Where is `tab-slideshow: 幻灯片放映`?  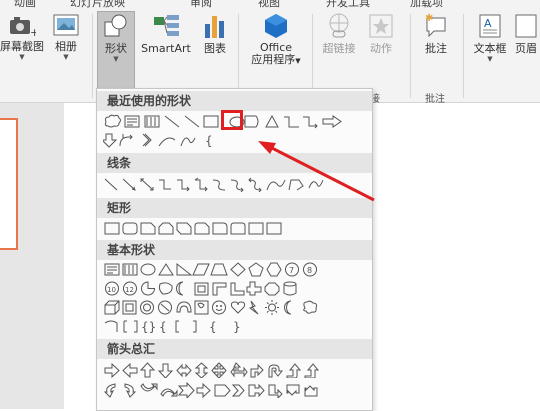
tab-slideshow: 幻灯片放映 is located at coordinates (97, 5).